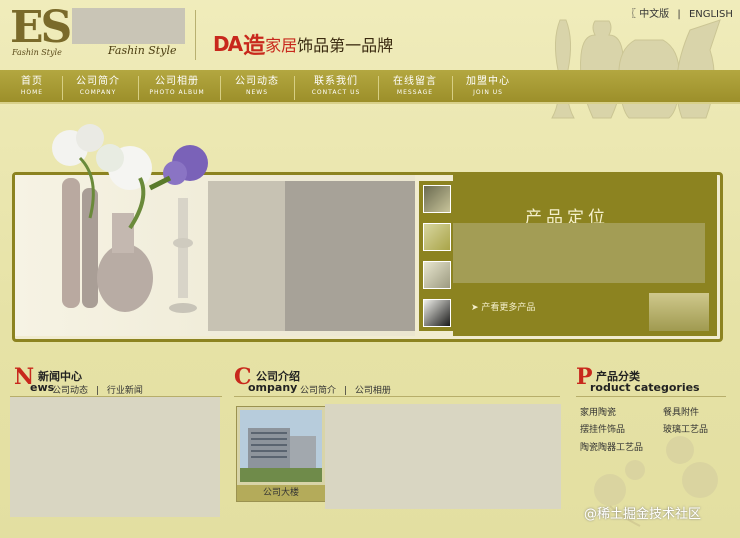  What do you see at coordinates (257, 92) in the screenshot?
I see `nav-label-en: NEWS` at bounding box center [257, 92].